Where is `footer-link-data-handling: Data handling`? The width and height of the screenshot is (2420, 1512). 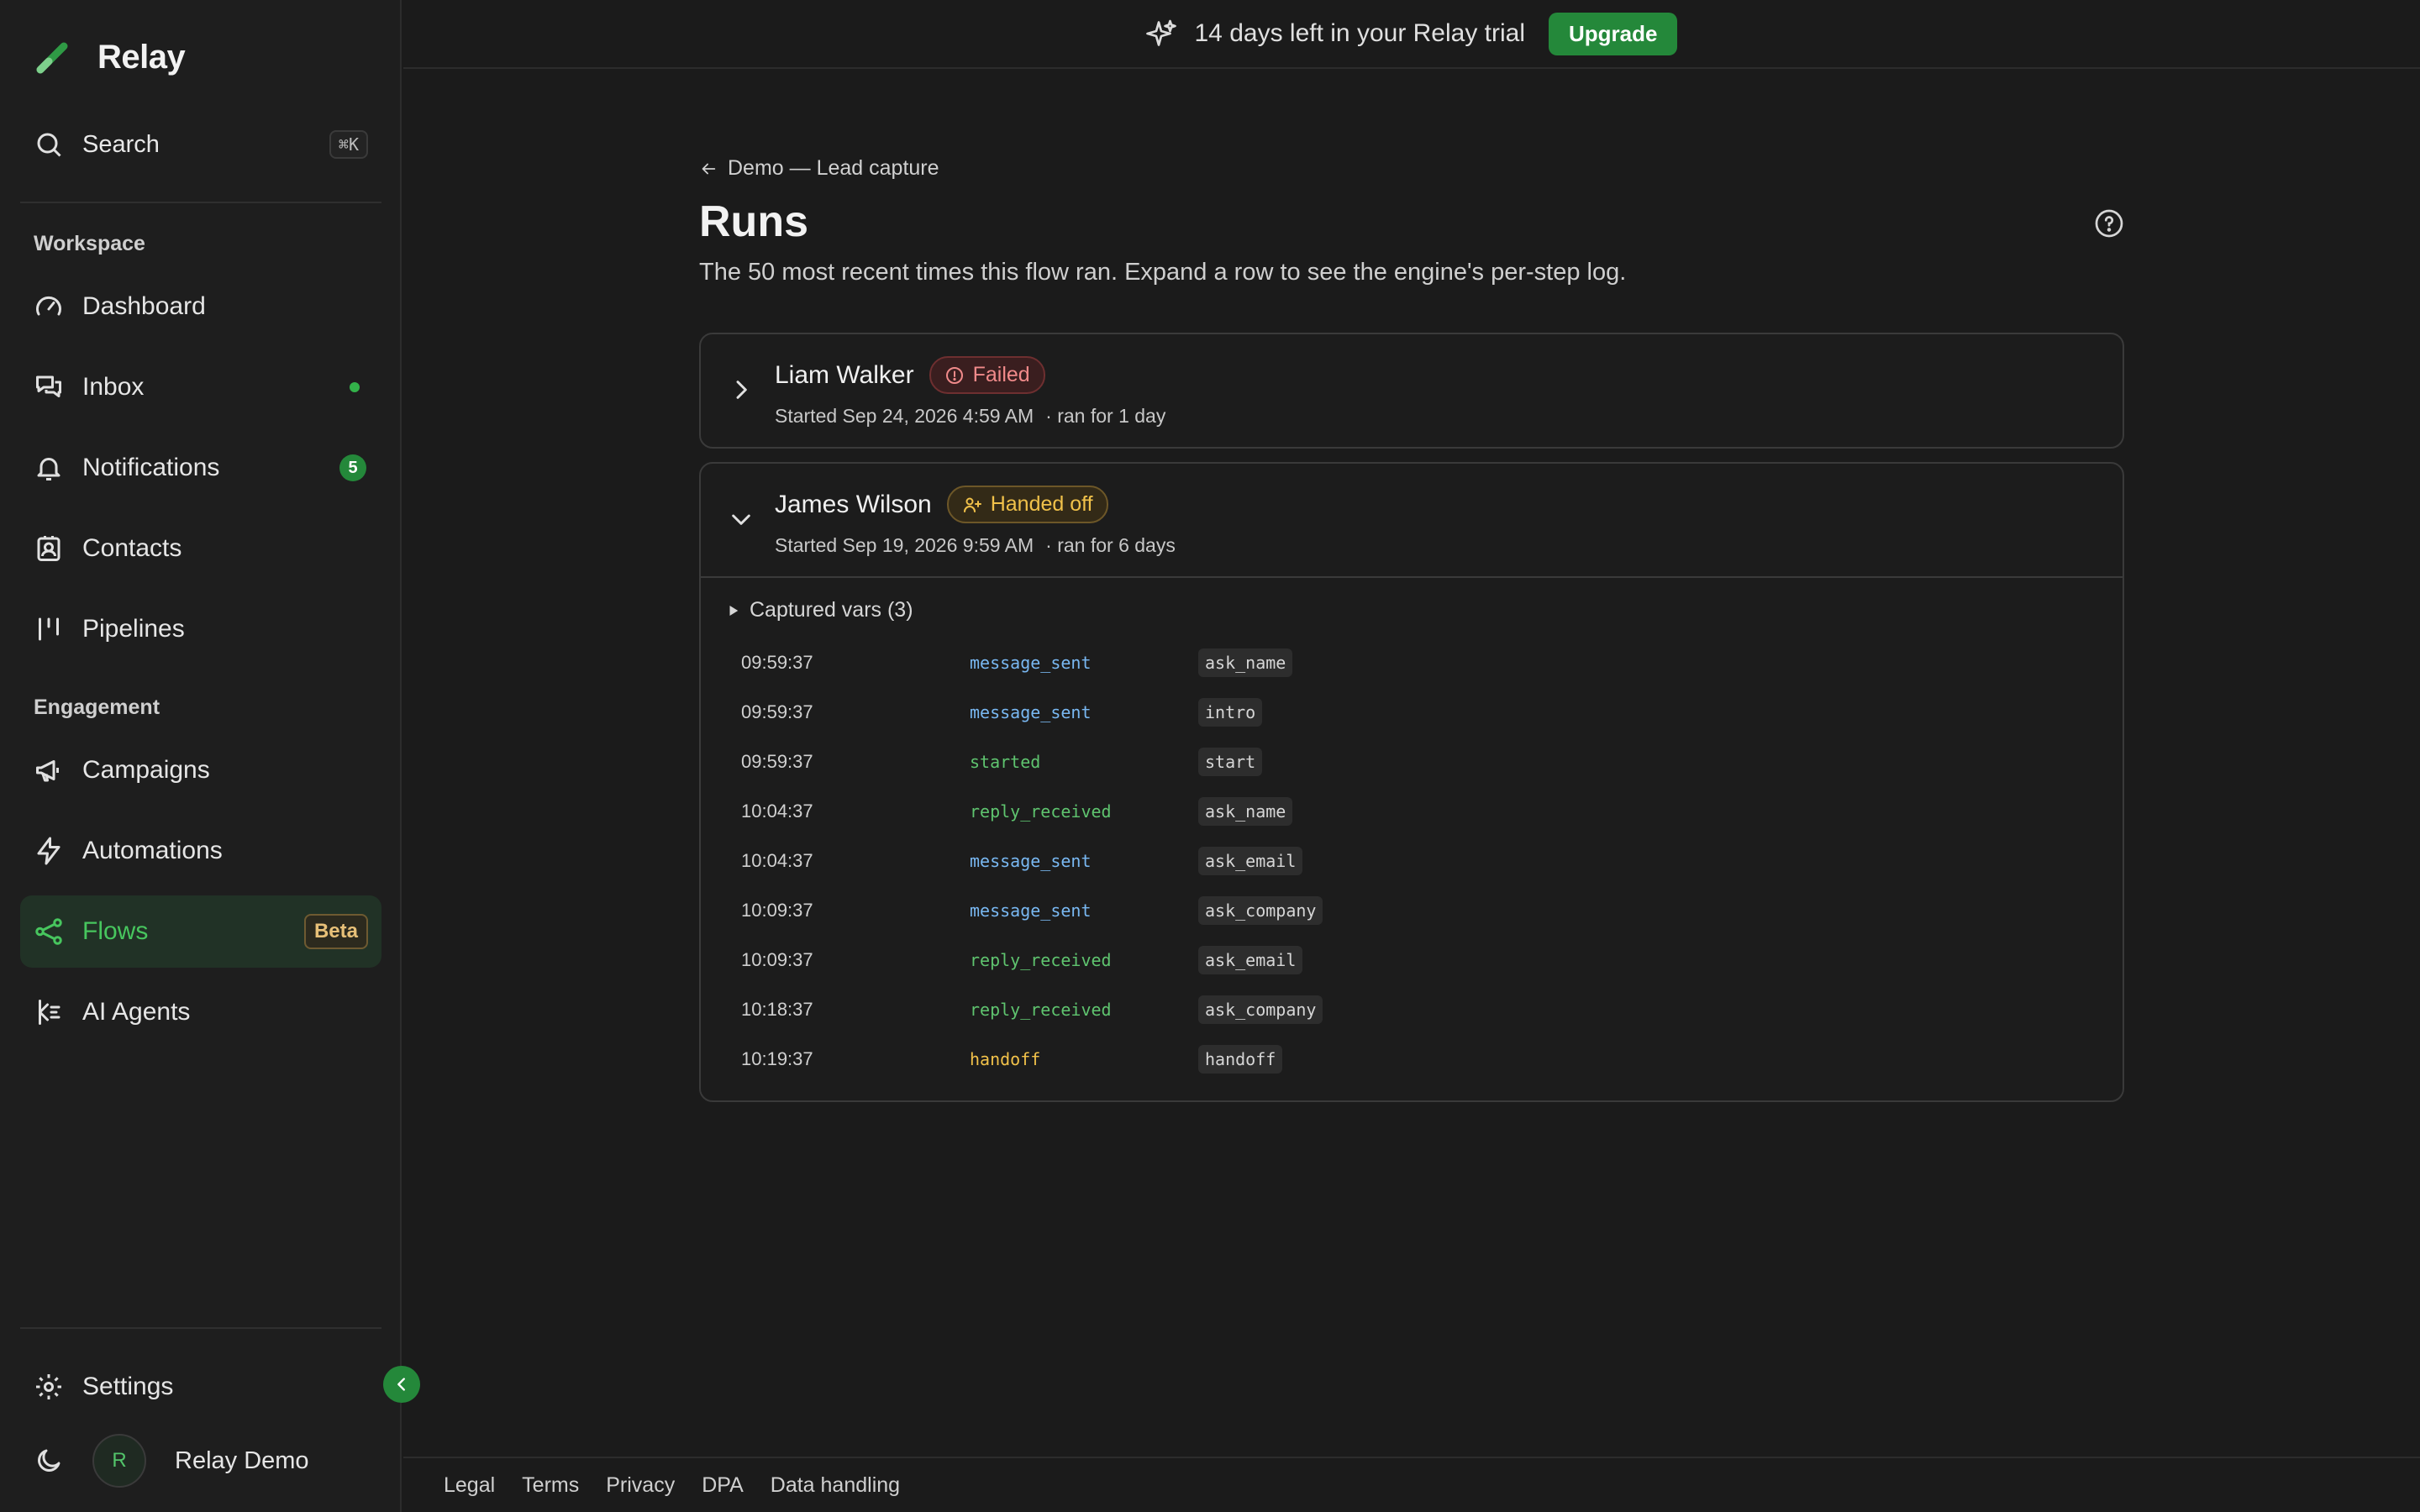 footer-link-data-handling: Data handling is located at coordinates (835, 1485).